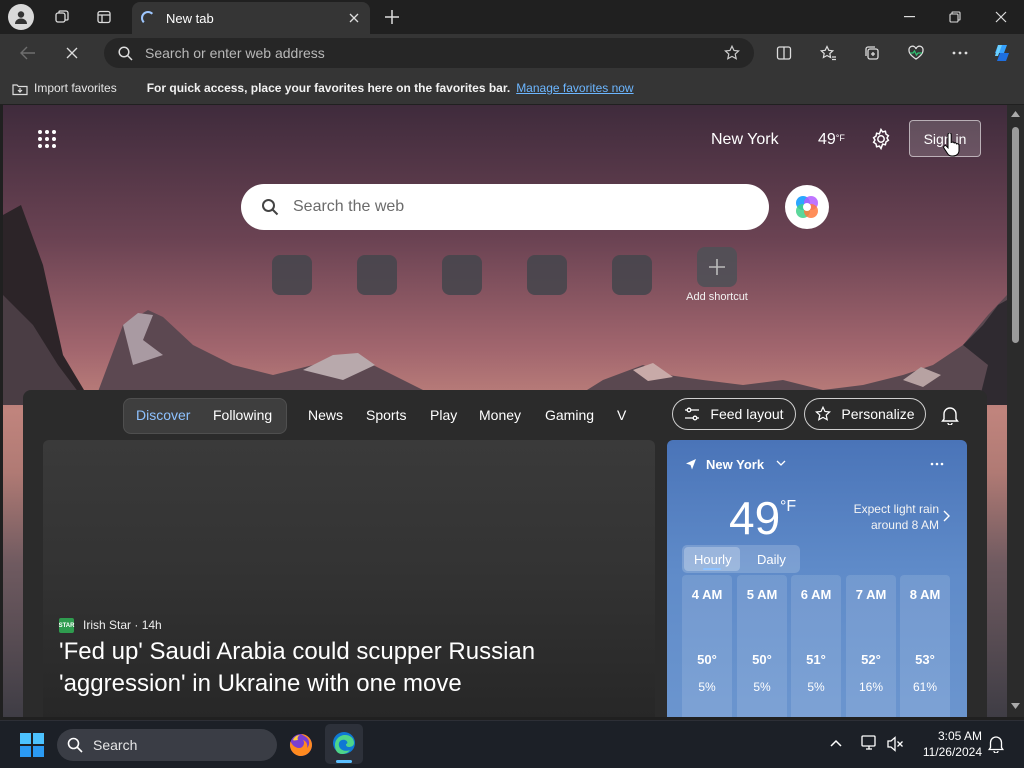 Image resolution: width=1024 pixels, height=768 pixels. What do you see at coordinates (21, 17) in the screenshot?
I see `profile-avatar-icon` at bounding box center [21, 17].